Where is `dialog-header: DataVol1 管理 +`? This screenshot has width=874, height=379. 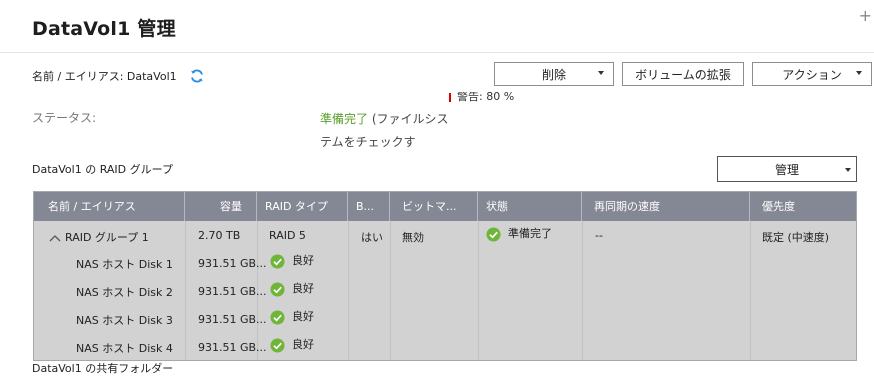 dialog-header: DataVol1 管理 + is located at coordinates (437, 26).